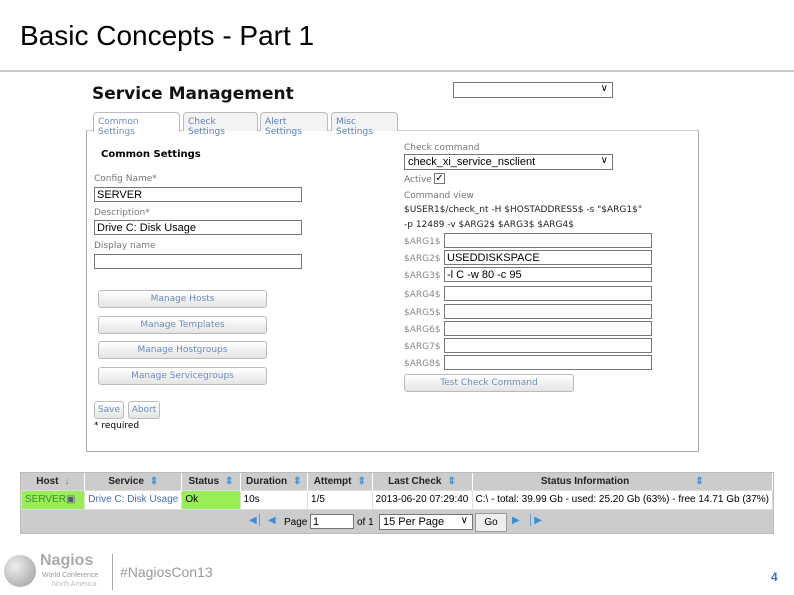 This screenshot has height=595, width=794. Describe the element at coordinates (340, 499) in the screenshot. I see `attempt-cell: 1/5` at that location.